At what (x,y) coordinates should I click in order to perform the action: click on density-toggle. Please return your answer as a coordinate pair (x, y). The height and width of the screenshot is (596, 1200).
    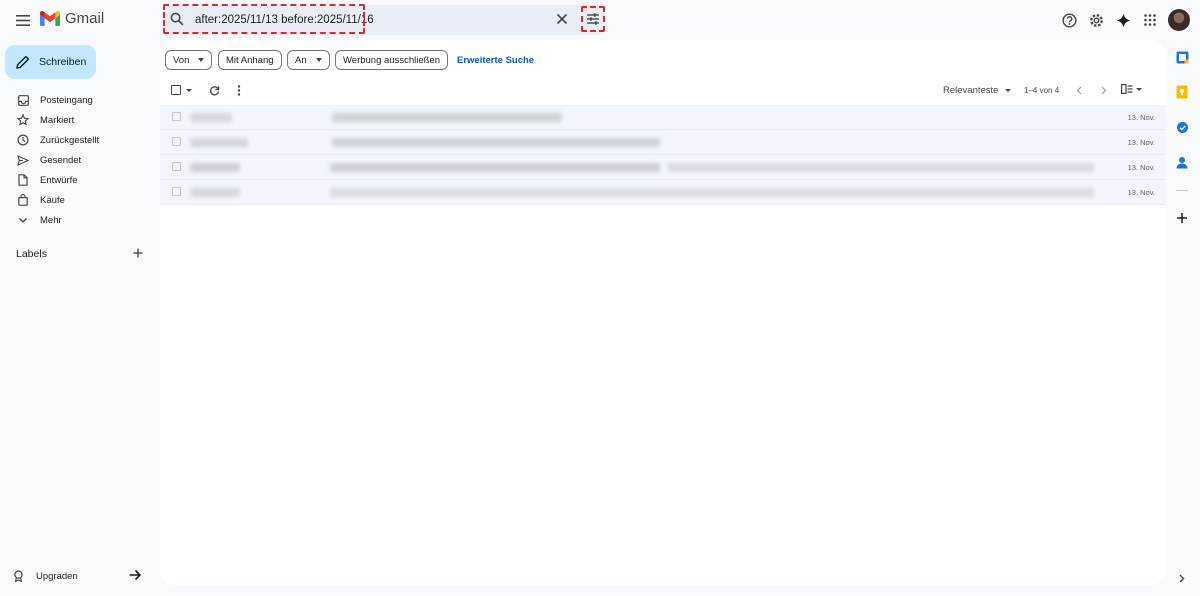
    Looking at the image, I should click on (1131, 89).